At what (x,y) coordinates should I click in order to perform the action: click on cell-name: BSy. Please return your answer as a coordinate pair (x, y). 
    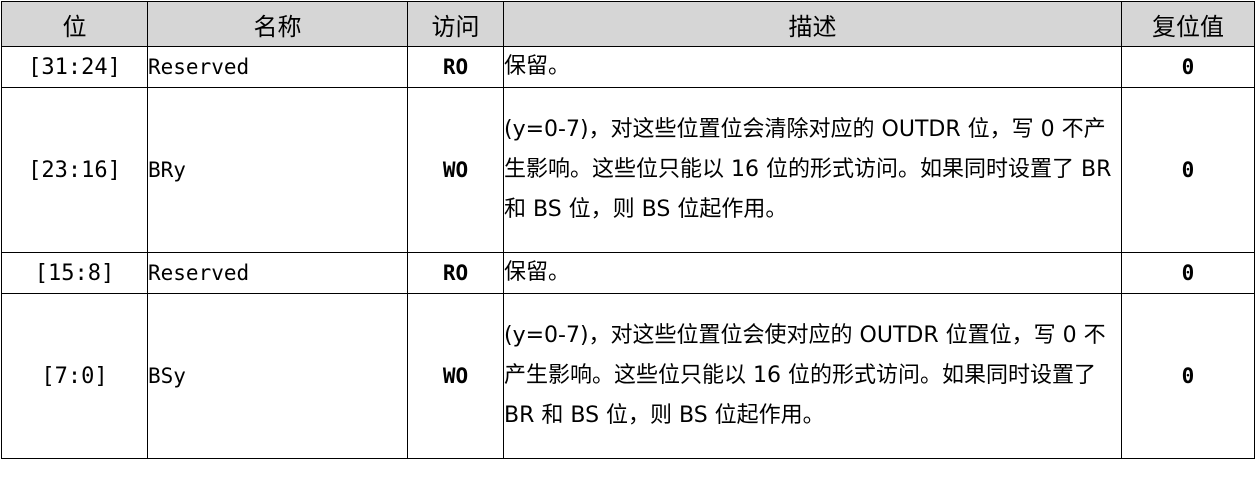
    Looking at the image, I should click on (277, 376).